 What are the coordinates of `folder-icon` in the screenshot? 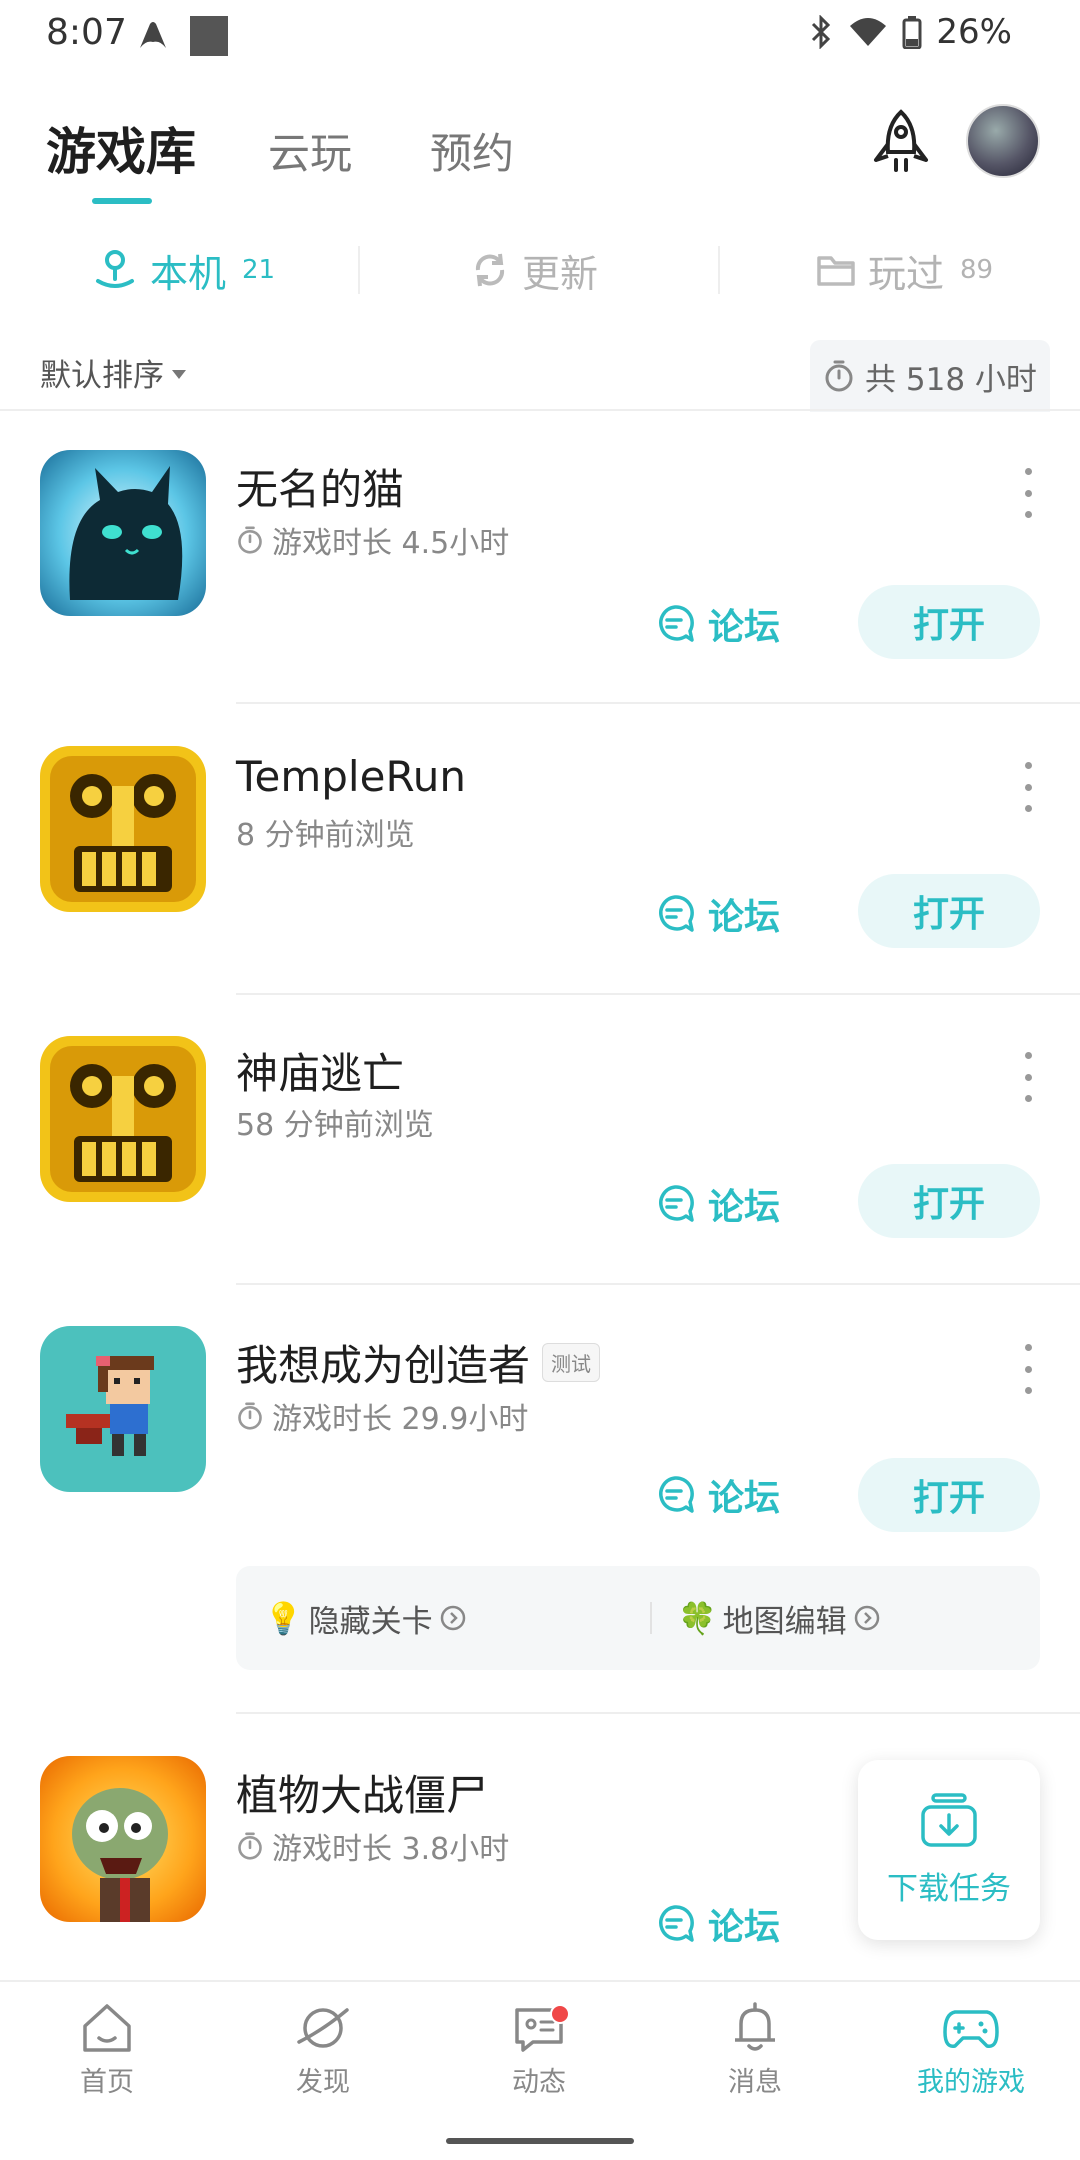 It's located at (836, 271).